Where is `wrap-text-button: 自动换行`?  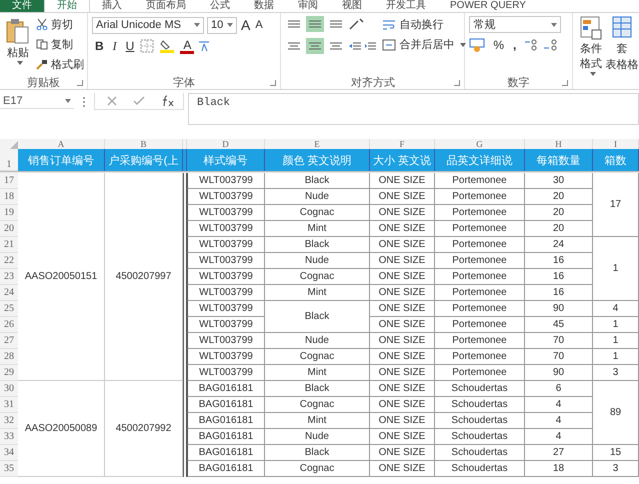
wrap-text-button: 自动换行 is located at coordinates (424, 24).